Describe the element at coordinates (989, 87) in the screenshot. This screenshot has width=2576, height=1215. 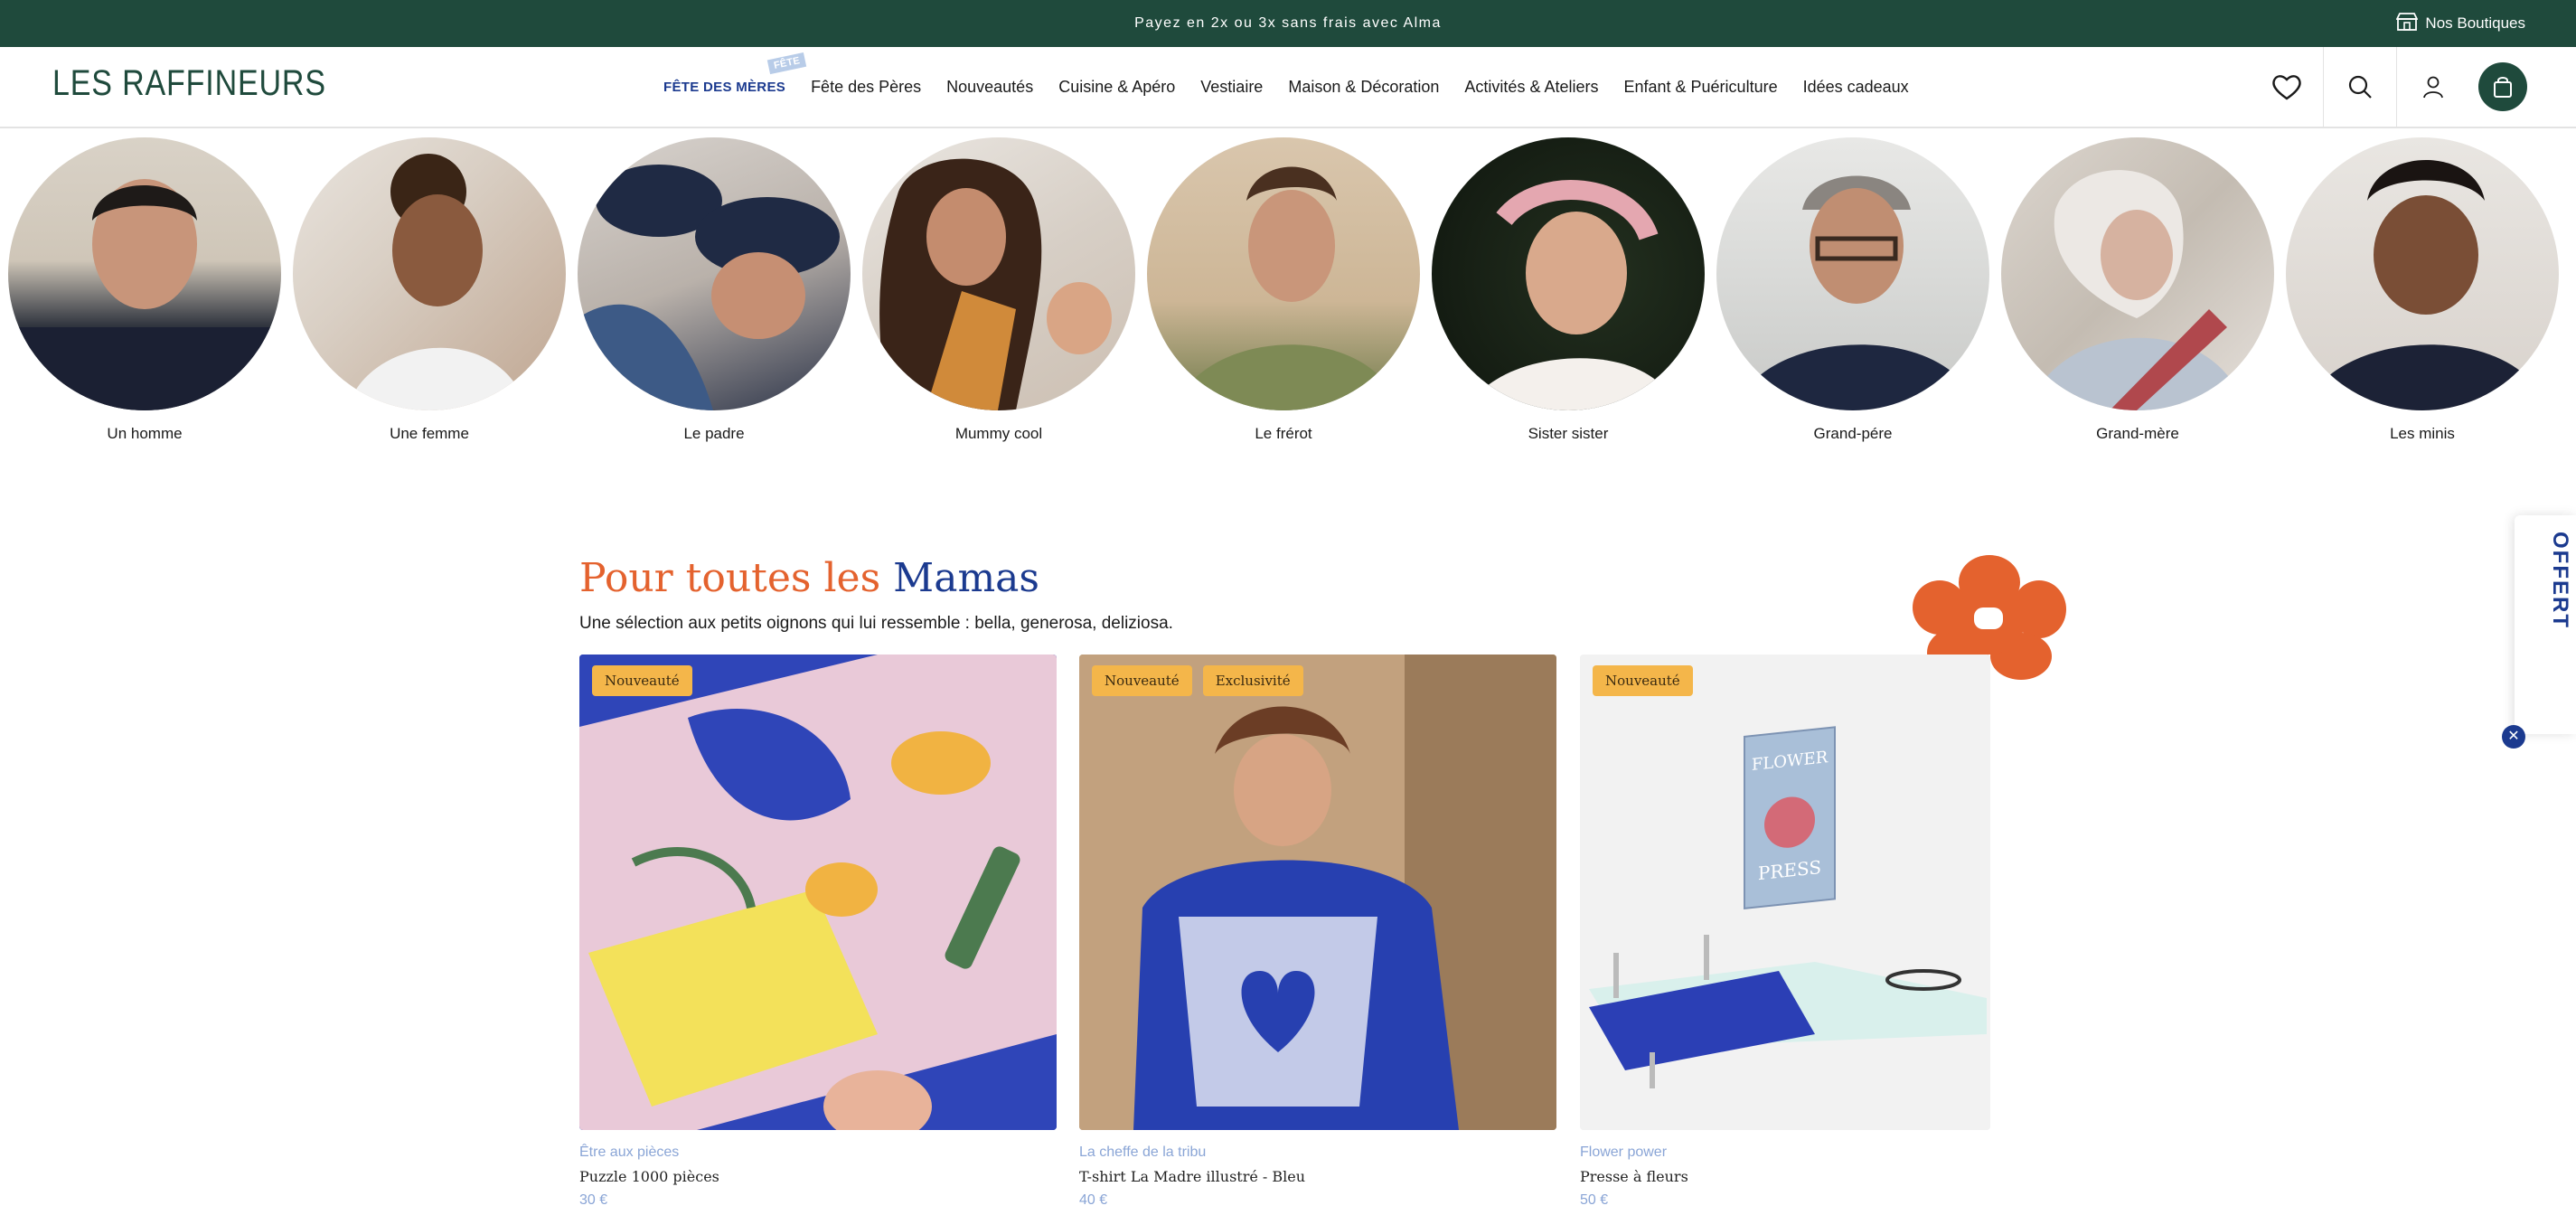
I see `nav-item-nouveautes: Nouveautés` at that location.